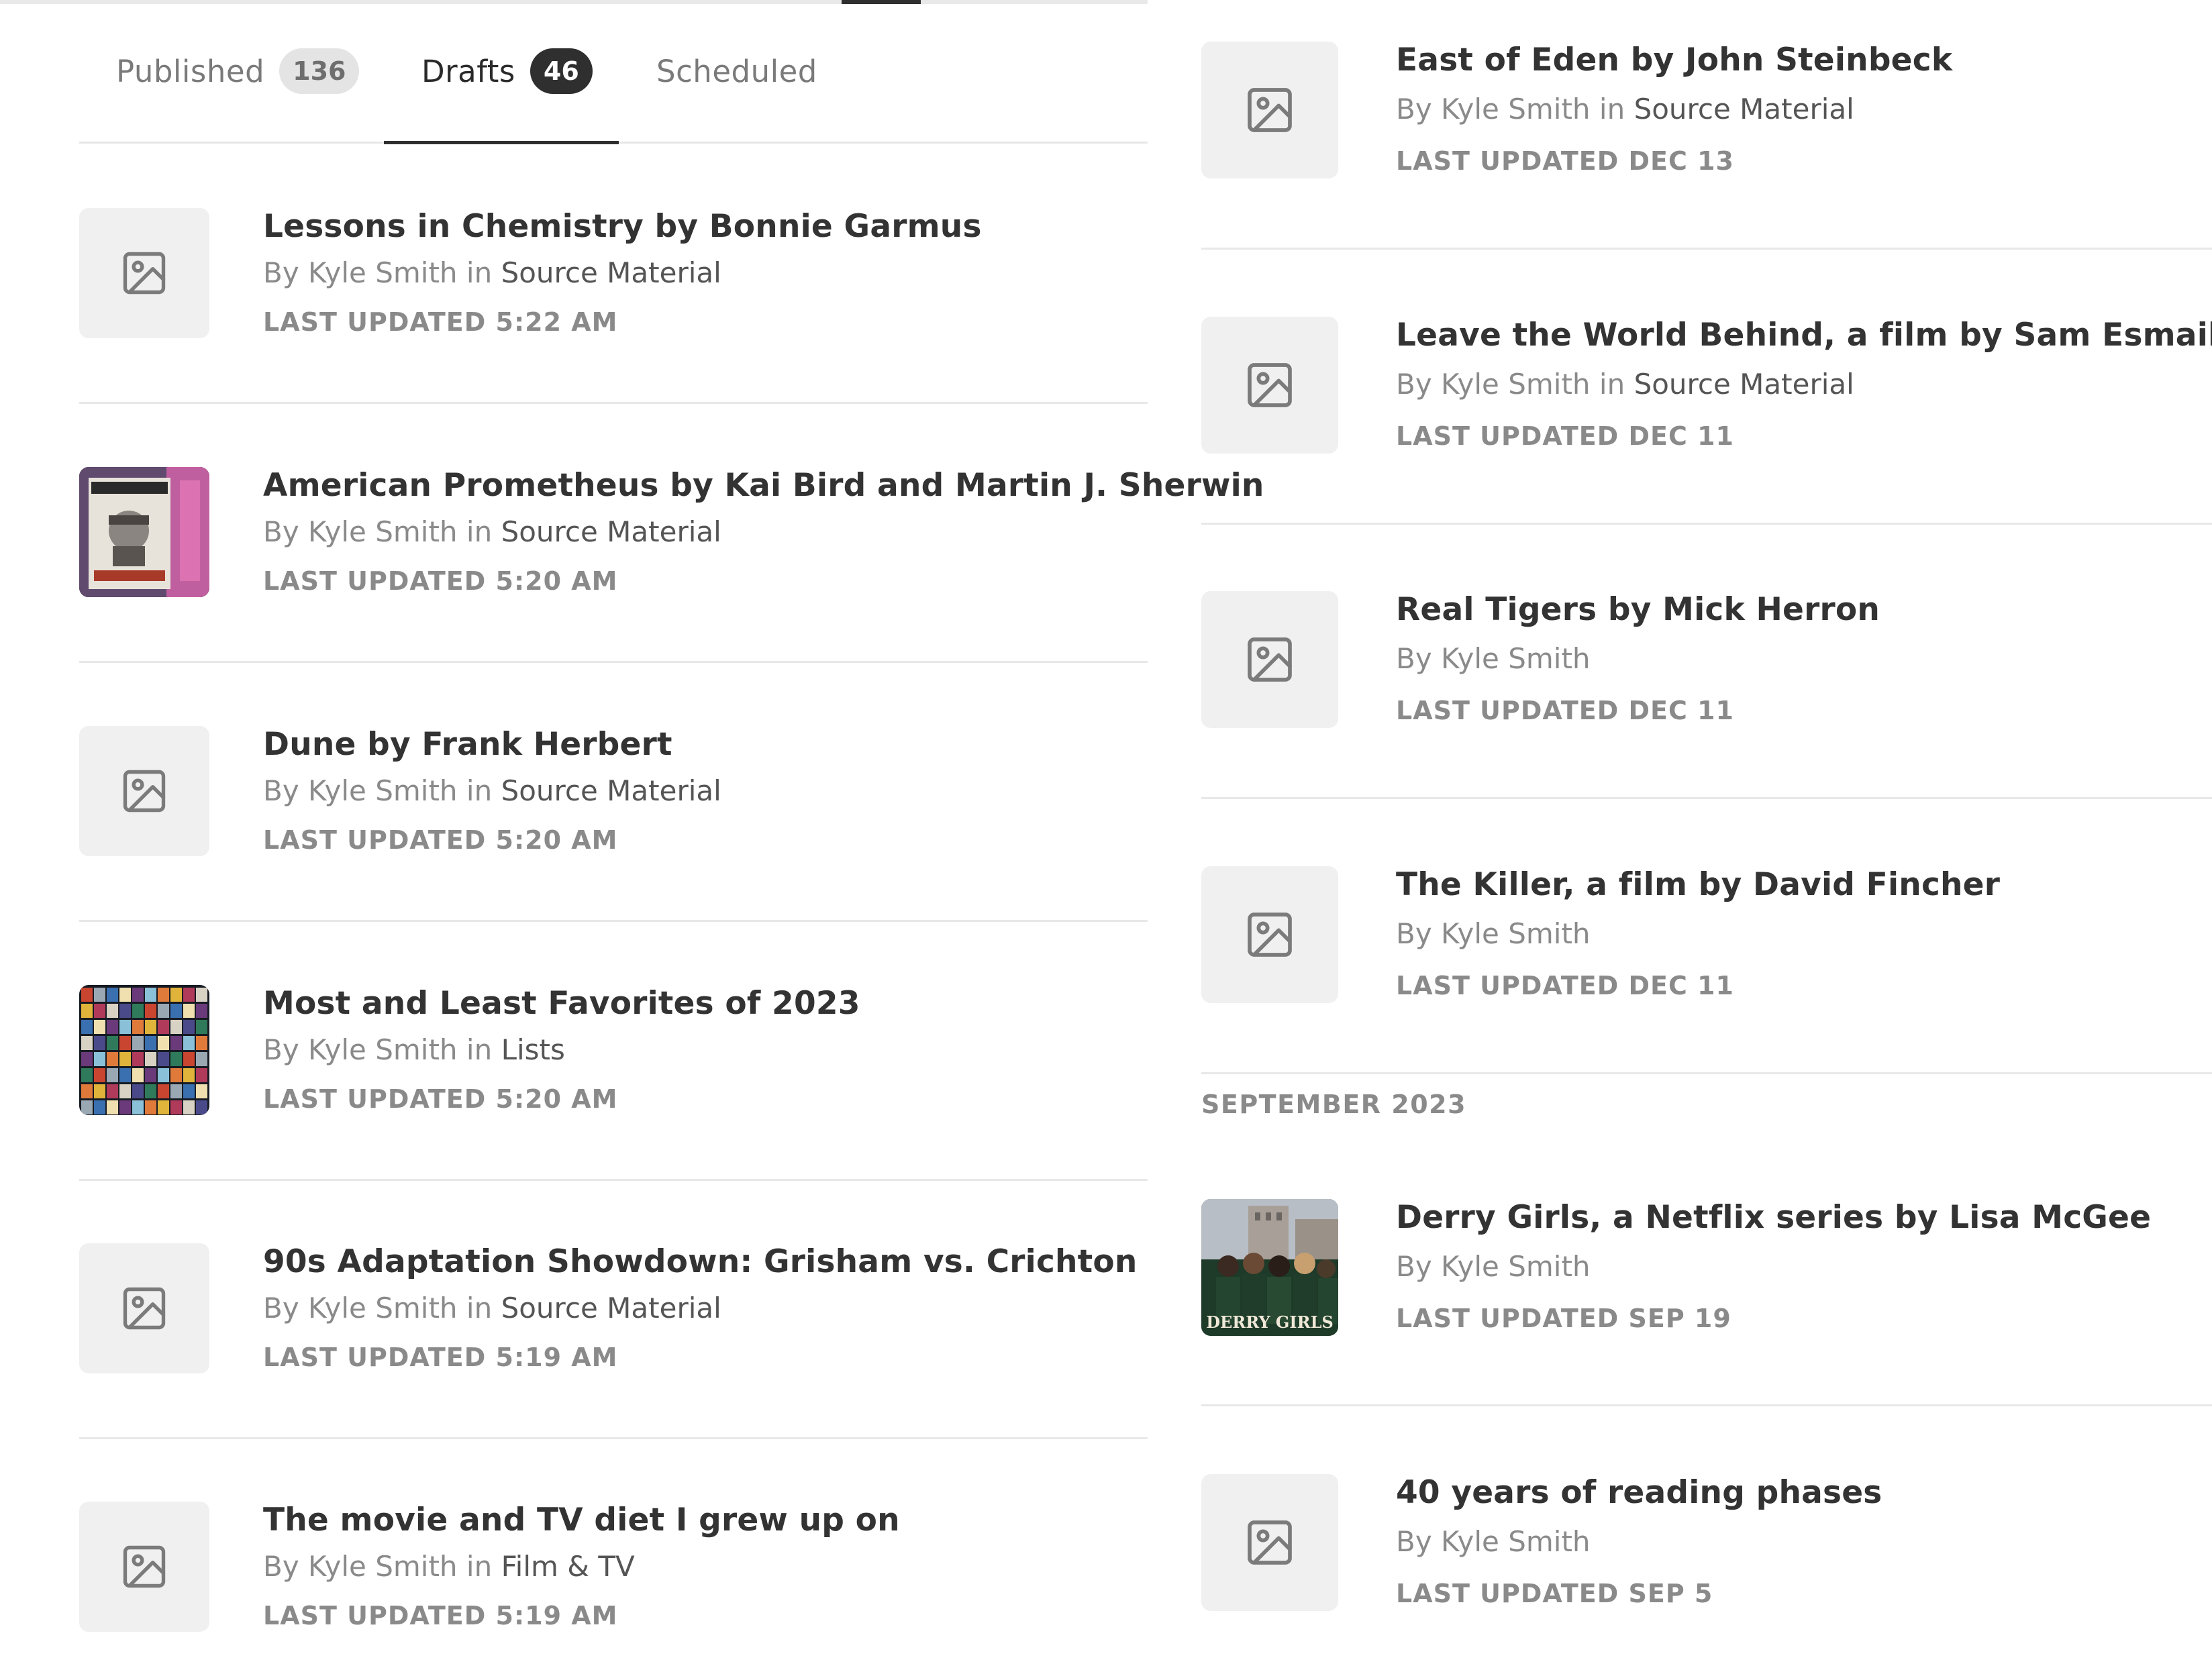 Image resolution: width=2212 pixels, height=1666 pixels. What do you see at coordinates (440, 322) in the screenshot?
I see `item-updated: LAST UPDATED 5:22 AM` at bounding box center [440, 322].